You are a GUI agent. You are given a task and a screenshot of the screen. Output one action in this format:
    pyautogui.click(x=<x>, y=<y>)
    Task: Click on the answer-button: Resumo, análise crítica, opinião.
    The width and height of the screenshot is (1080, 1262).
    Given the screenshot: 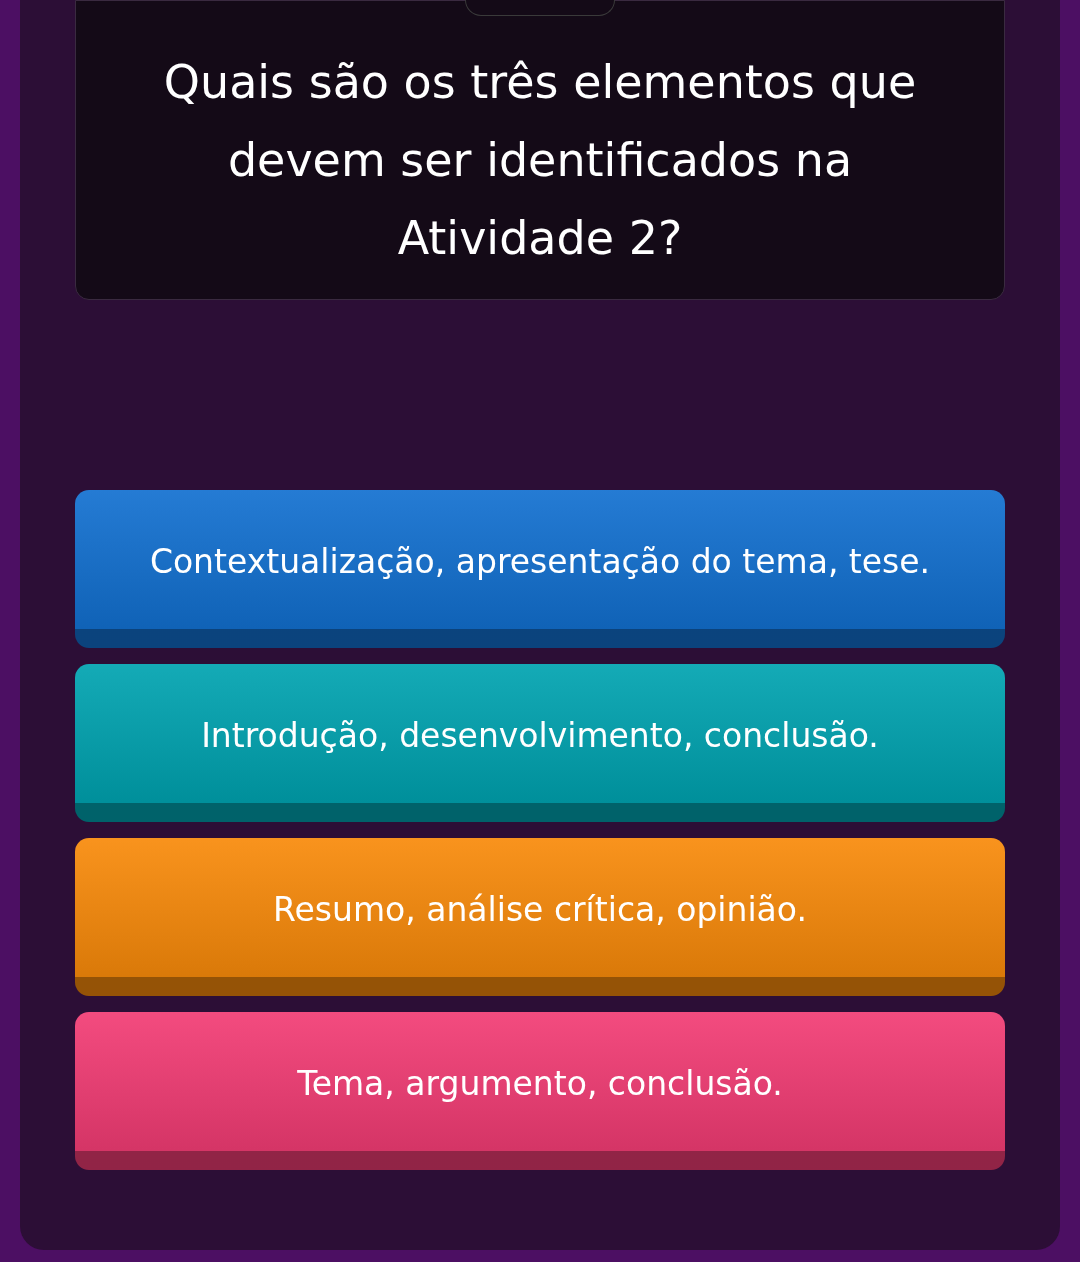 What is the action you would take?
    pyautogui.click(x=540, y=917)
    